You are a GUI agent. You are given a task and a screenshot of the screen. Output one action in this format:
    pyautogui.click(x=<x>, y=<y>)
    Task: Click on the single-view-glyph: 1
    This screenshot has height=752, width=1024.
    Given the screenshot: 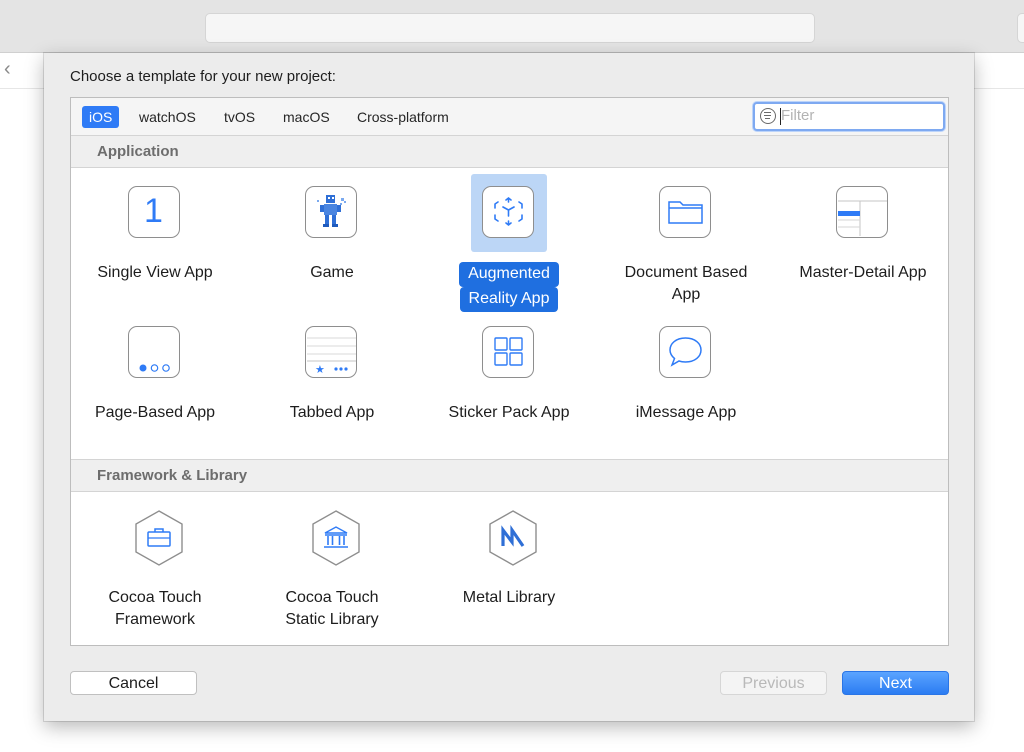 What is the action you would take?
    pyautogui.click(x=153, y=211)
    